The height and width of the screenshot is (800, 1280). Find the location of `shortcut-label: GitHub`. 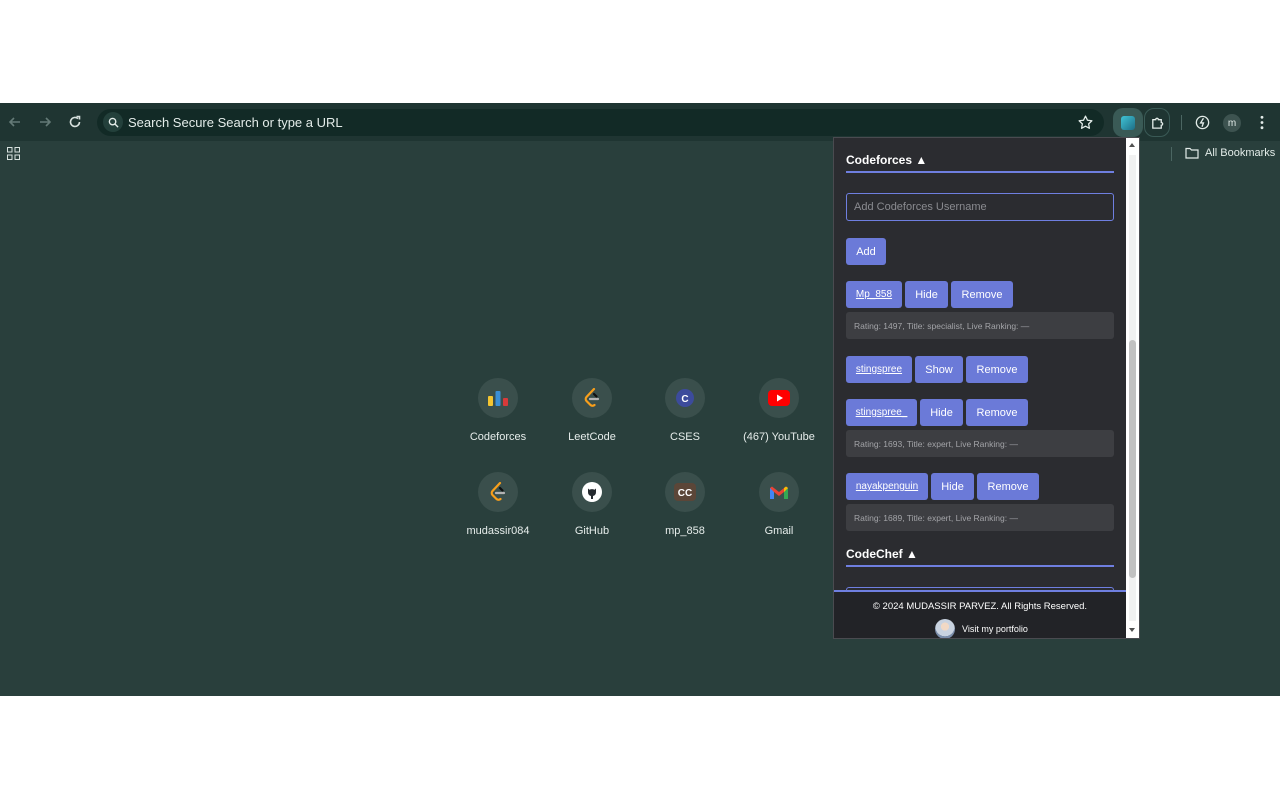

shortcut-label: GitHub is located at coordinates (592, 531).